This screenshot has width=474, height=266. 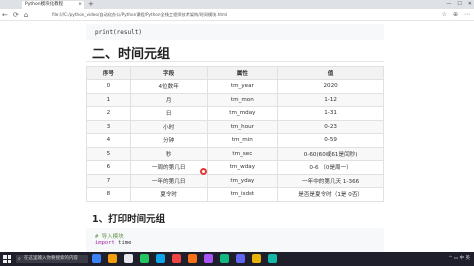 I want to click on table-cell: 是否是夏令时（1是 0否）, so click(x=330, y=194).